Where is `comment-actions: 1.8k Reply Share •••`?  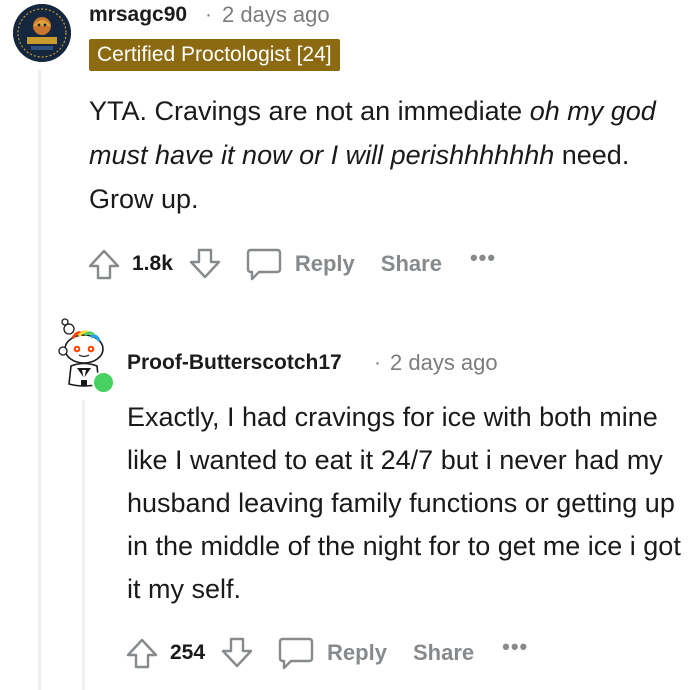 comment-actions: 1.8k Reply Share ••• is located at coordinates (291, 264).